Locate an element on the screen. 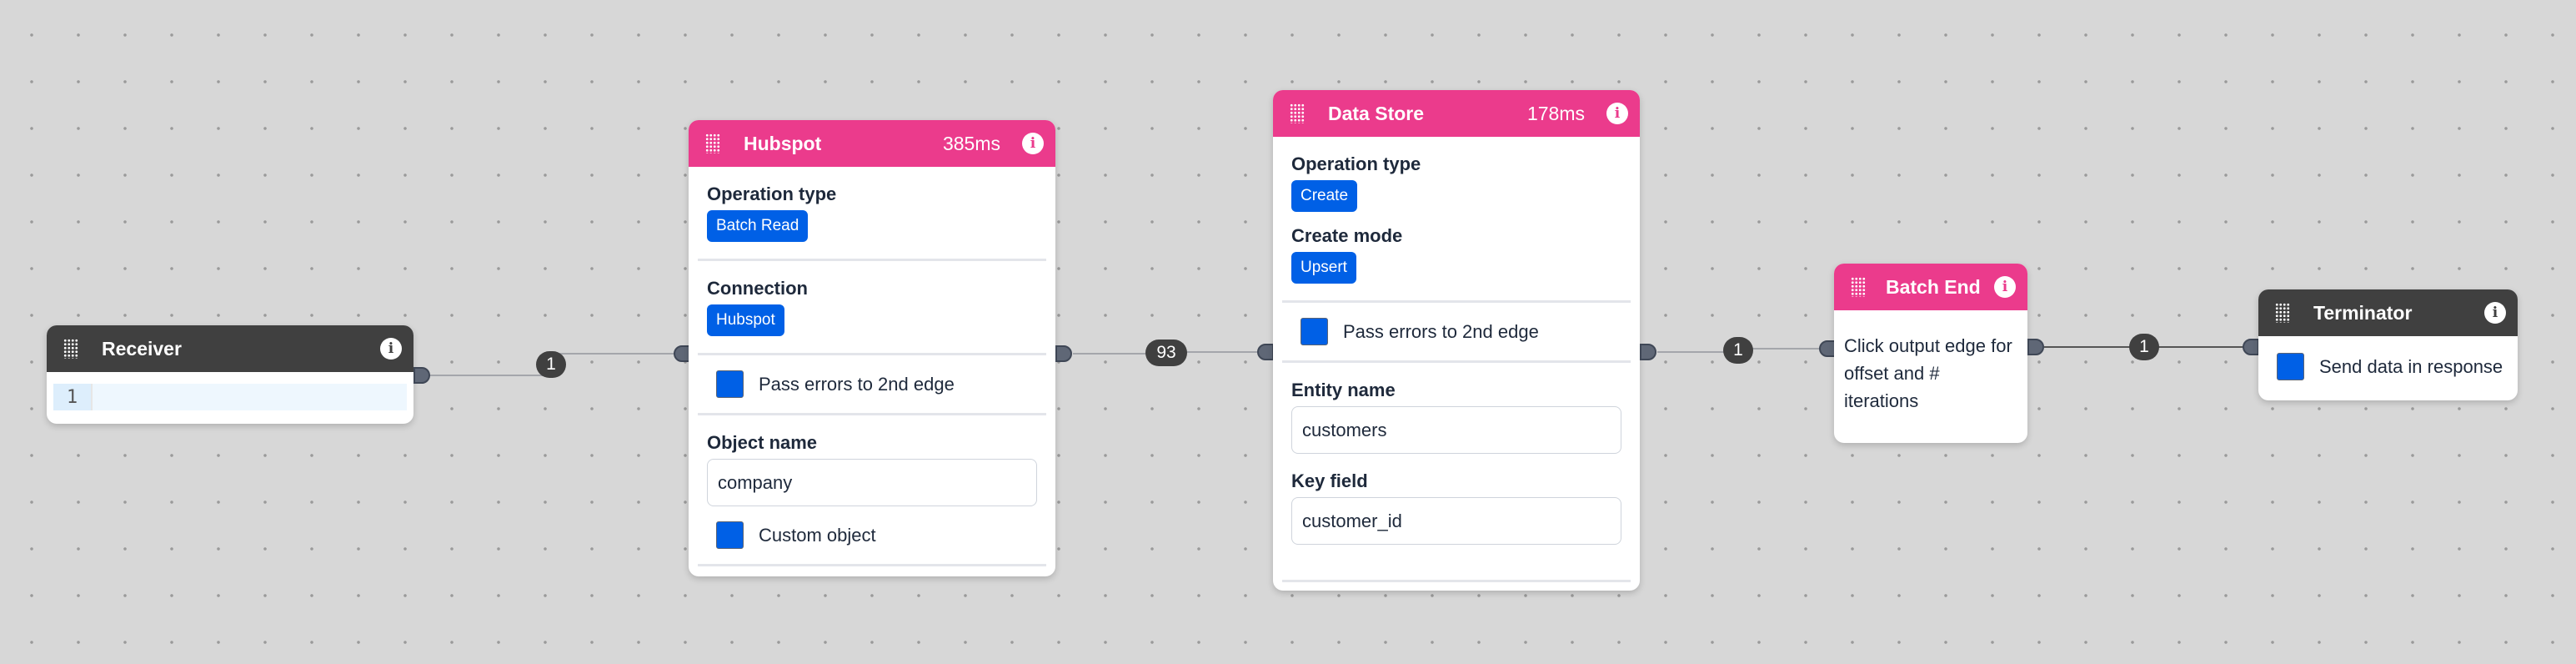  create-mode-label: Create mode is located at coordinates (1347, 235).